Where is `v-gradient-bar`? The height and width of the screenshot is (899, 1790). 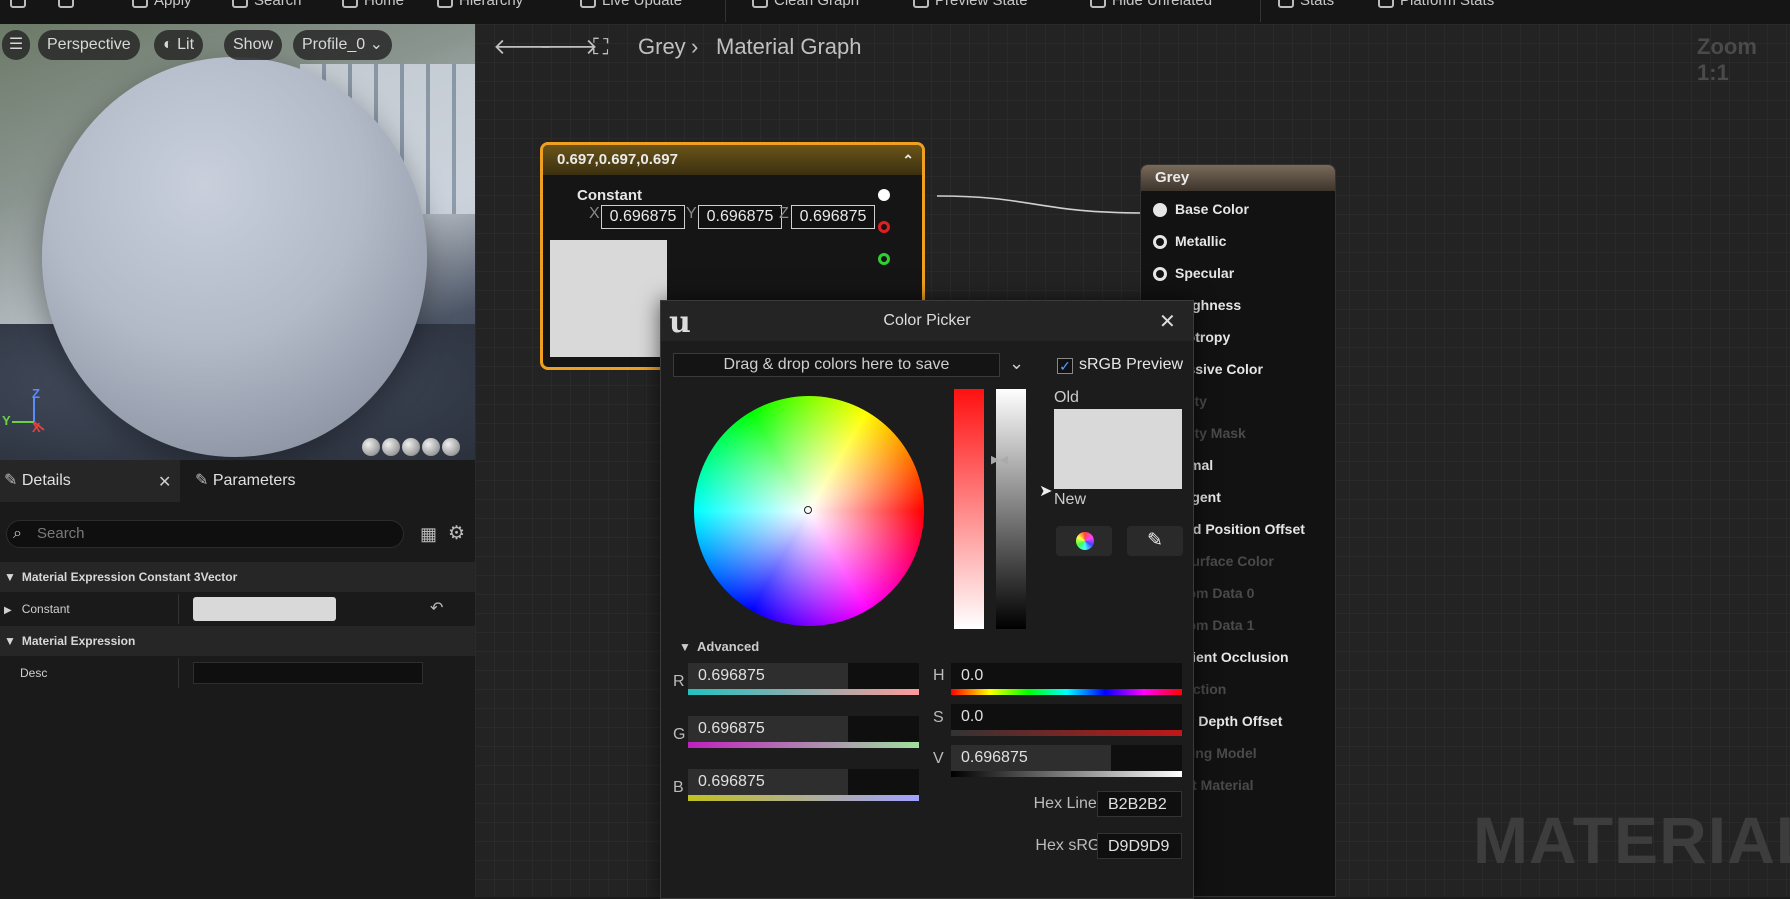 v-gradient-bar is located at coordinates (1066, 774).